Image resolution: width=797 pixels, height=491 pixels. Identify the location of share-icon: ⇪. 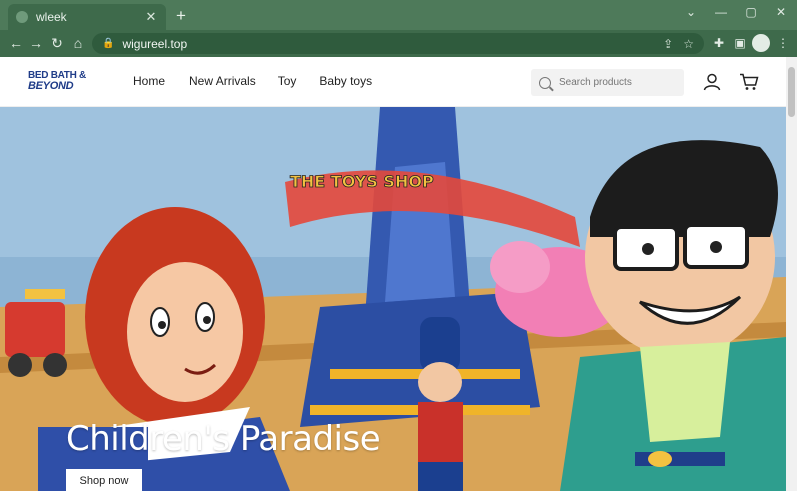
(668, 44).